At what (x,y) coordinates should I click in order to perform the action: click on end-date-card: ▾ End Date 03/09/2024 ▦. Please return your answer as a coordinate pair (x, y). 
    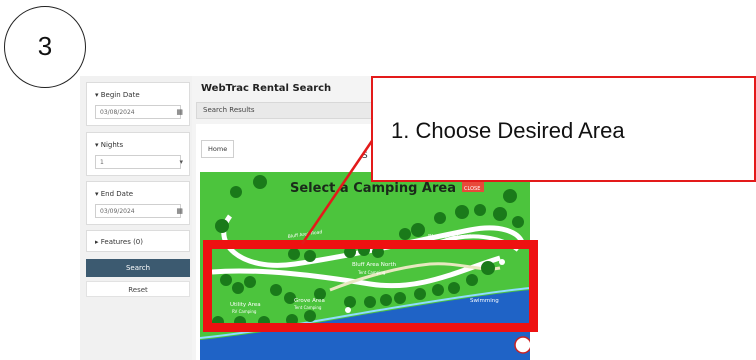
    Looking at the image, I should click on (138, 203).